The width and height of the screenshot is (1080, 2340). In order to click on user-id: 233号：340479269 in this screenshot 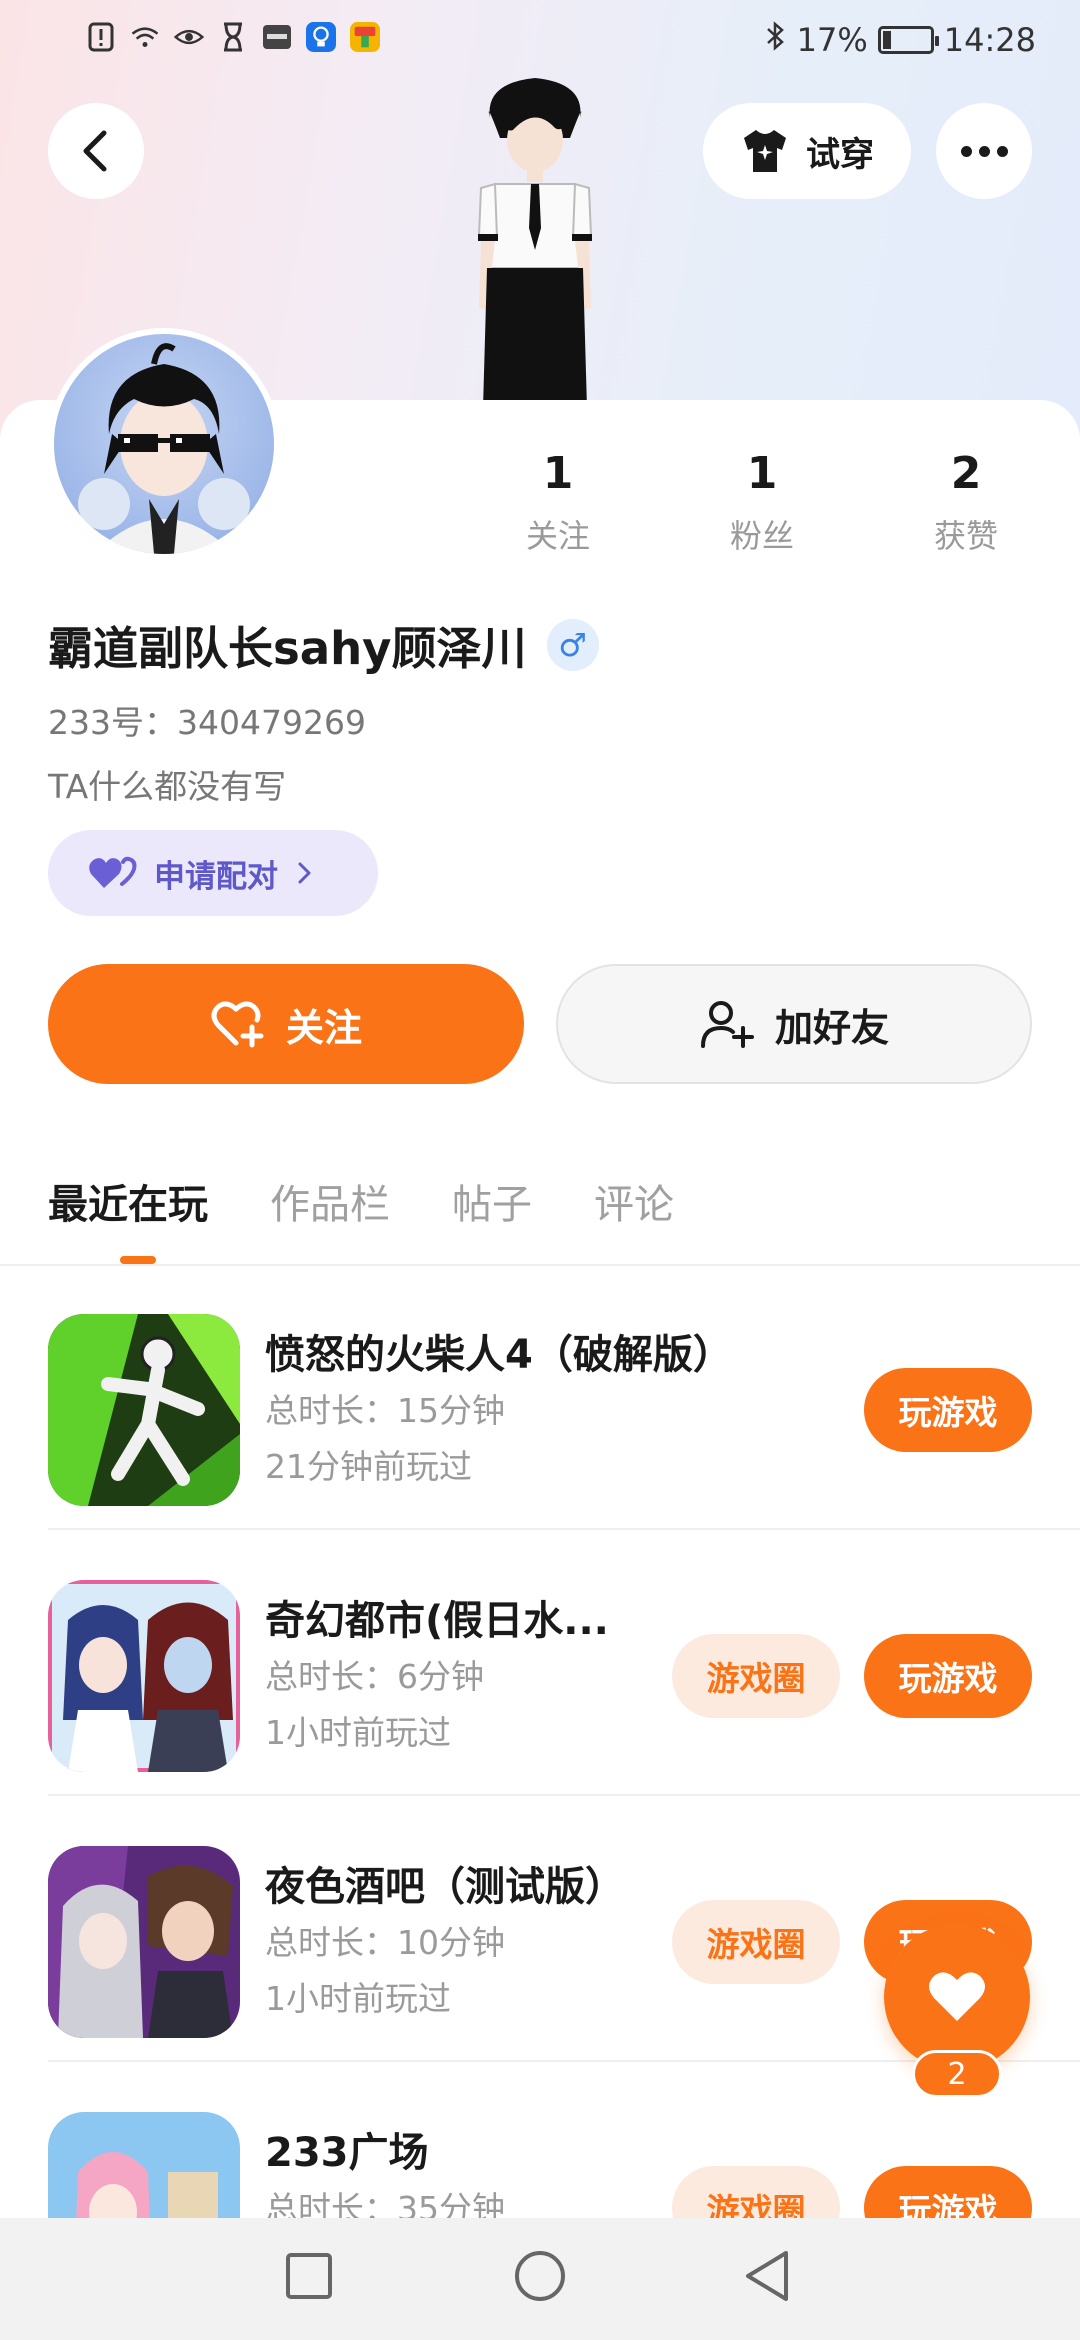, I will do `click(207, 722)`.